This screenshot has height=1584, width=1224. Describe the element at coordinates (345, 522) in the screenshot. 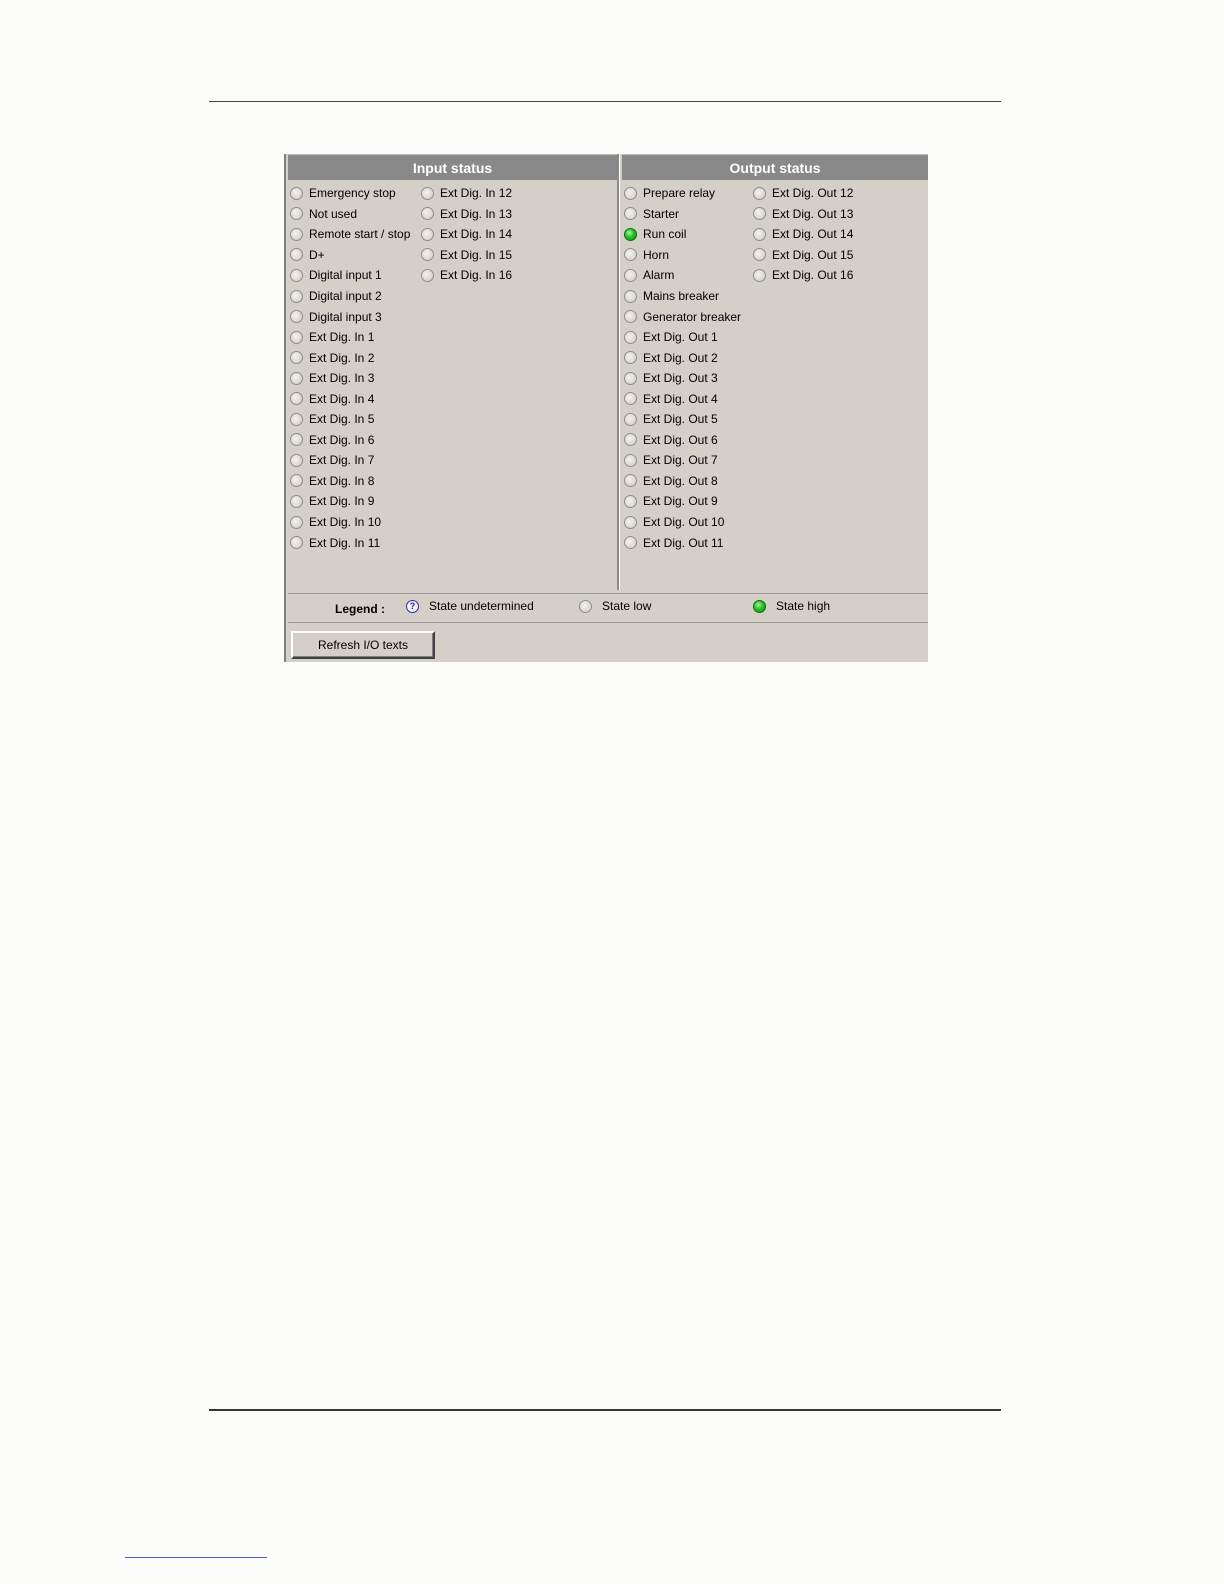

I see `input-status-label: Ext Dig. In 10` at that location.